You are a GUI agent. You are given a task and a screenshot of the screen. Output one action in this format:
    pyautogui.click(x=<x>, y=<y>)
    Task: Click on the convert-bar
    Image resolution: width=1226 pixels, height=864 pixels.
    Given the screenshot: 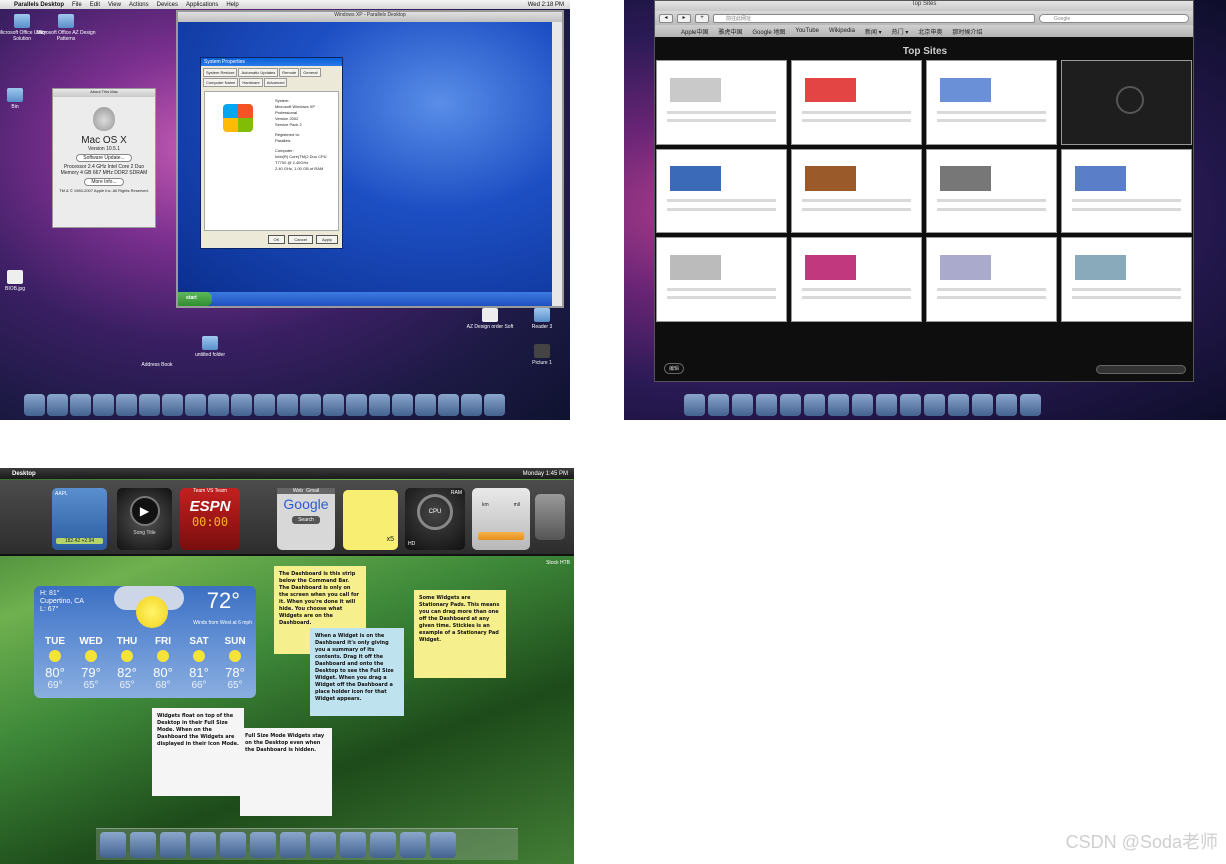 What is the action you would take?
    pyautogui.click(x=501, y=536)
    